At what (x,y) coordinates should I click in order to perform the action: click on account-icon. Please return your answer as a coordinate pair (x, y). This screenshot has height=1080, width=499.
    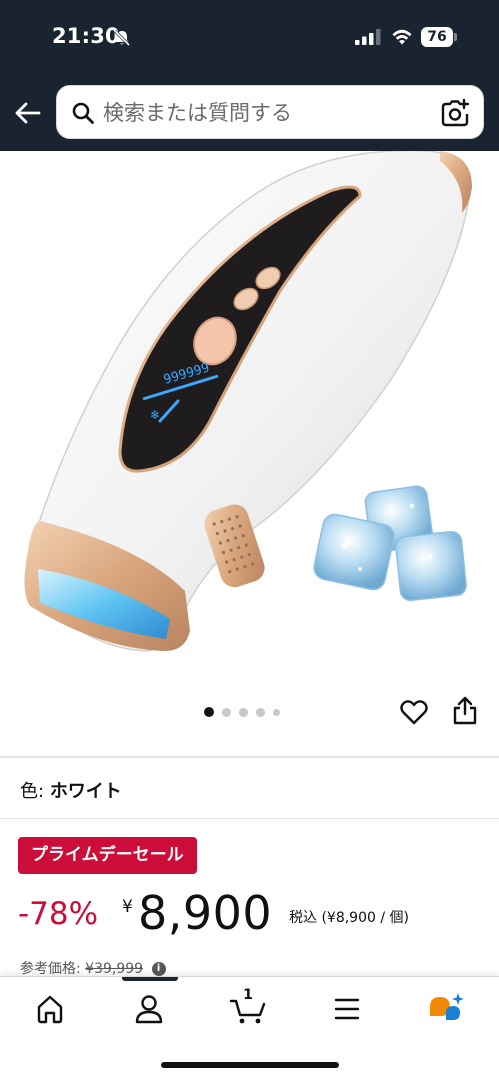
    Looking at the image, I should click on (149, 1009).